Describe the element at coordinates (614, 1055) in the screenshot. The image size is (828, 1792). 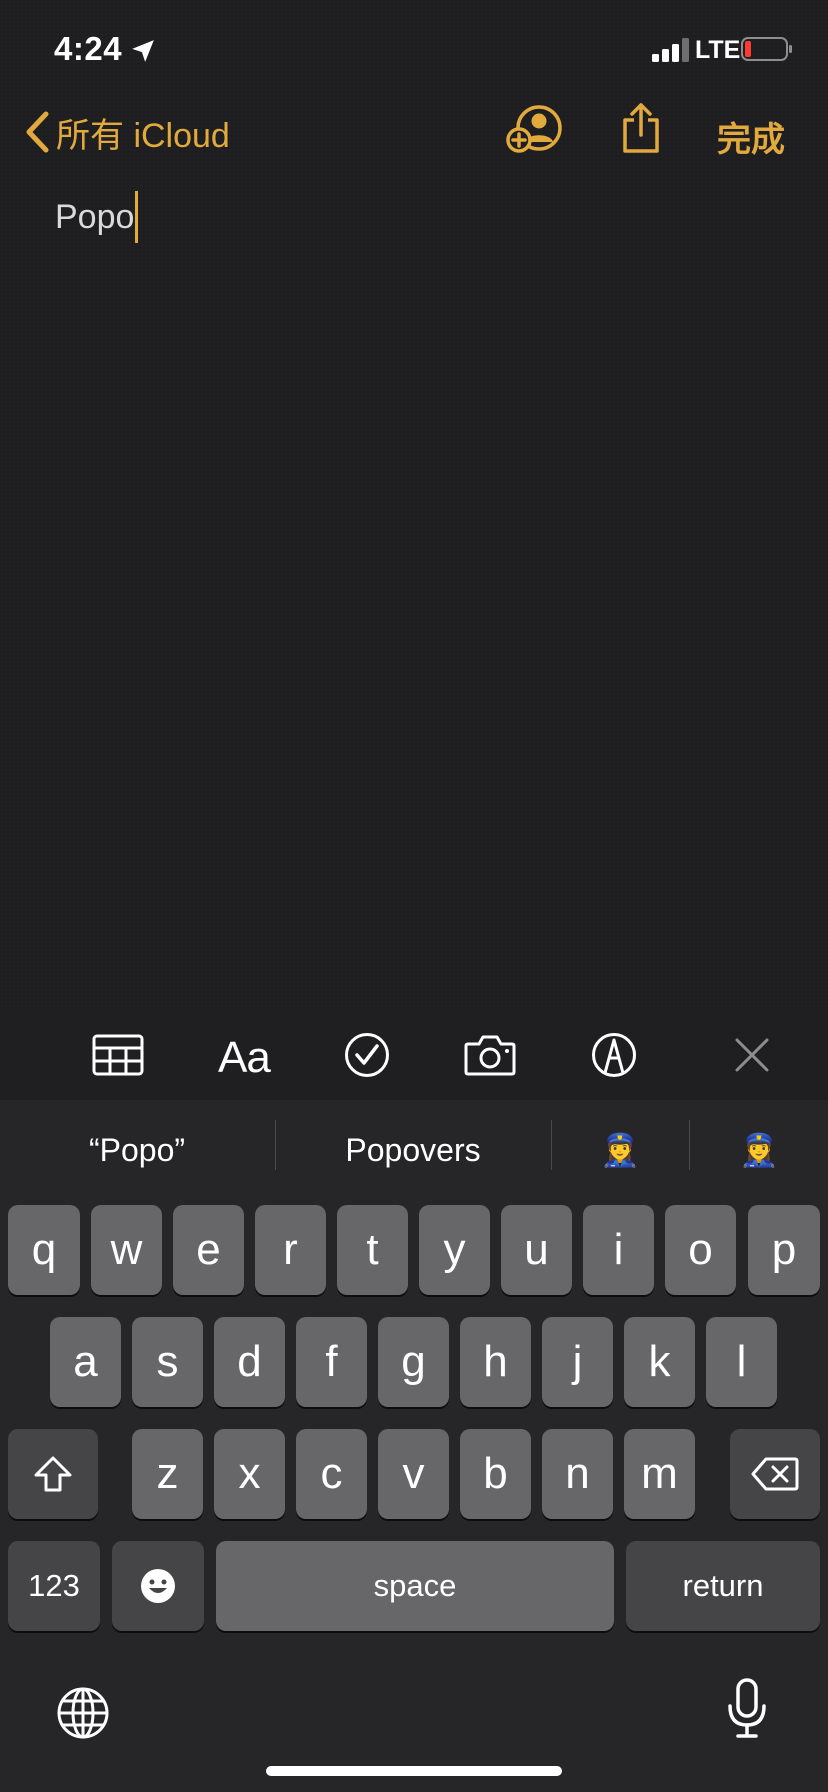
I see `markup-icon` at that location.